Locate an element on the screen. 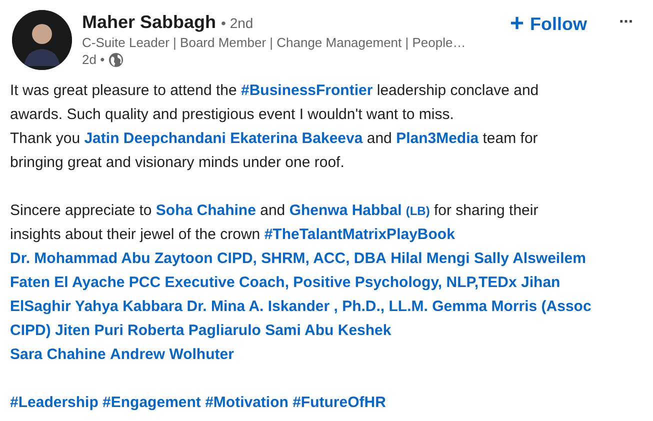 Image resolution: width=653 pixels, height=421 pixels. link: CIPD) is located at coordinates (30, 330).